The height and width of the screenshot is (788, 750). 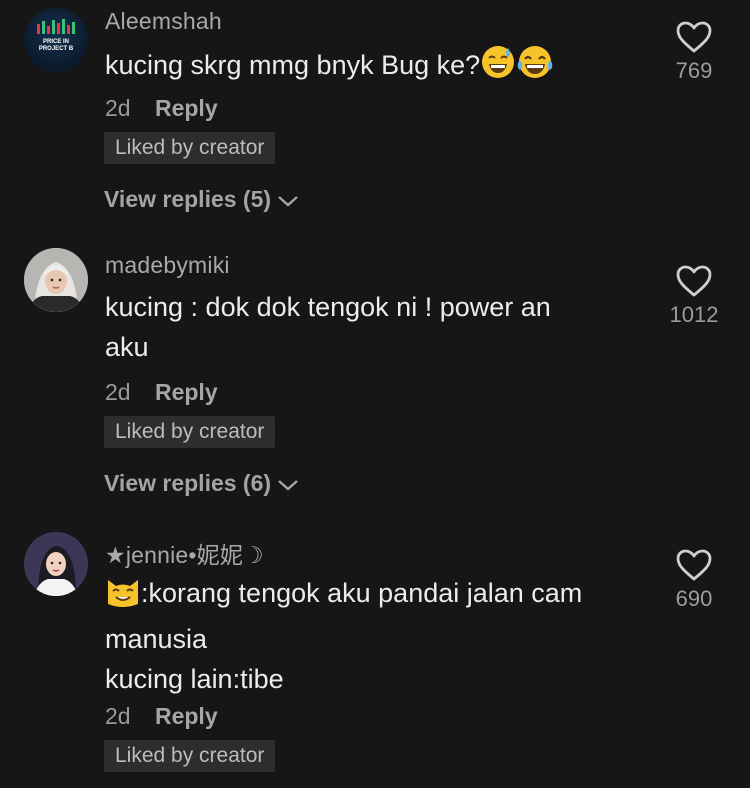 I want to click on view-replies-label: View replies (6), so click(x=188, y=483).